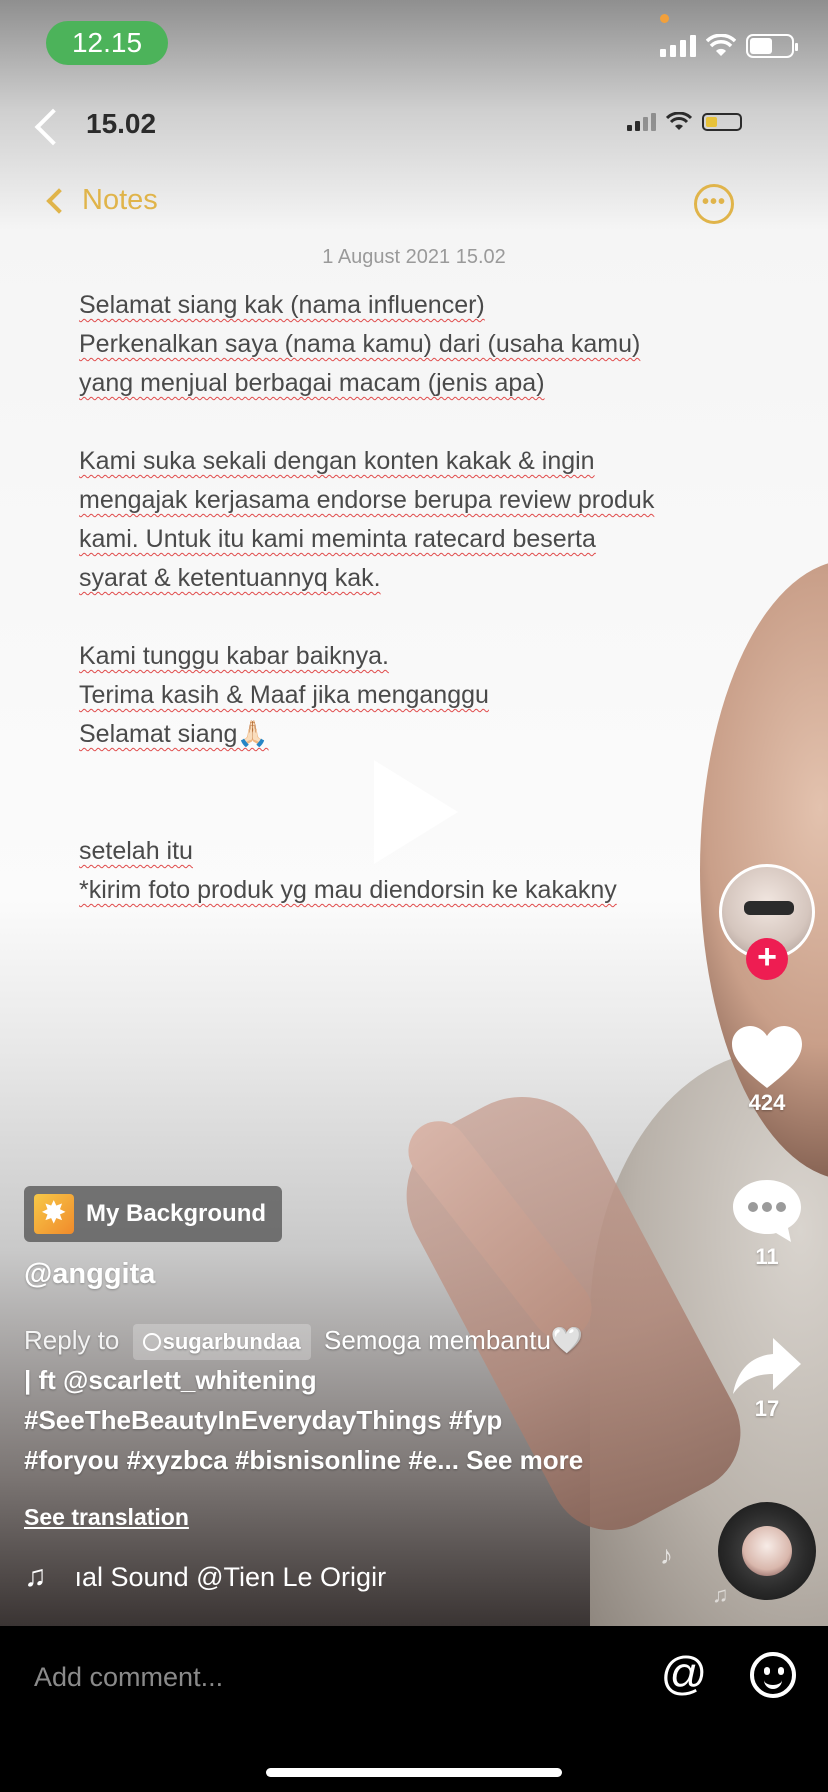  What do you see at coordinates (767, 1366) in the screenshot?
I see `share-arrow-icon` at bounding box center [767, 1366].